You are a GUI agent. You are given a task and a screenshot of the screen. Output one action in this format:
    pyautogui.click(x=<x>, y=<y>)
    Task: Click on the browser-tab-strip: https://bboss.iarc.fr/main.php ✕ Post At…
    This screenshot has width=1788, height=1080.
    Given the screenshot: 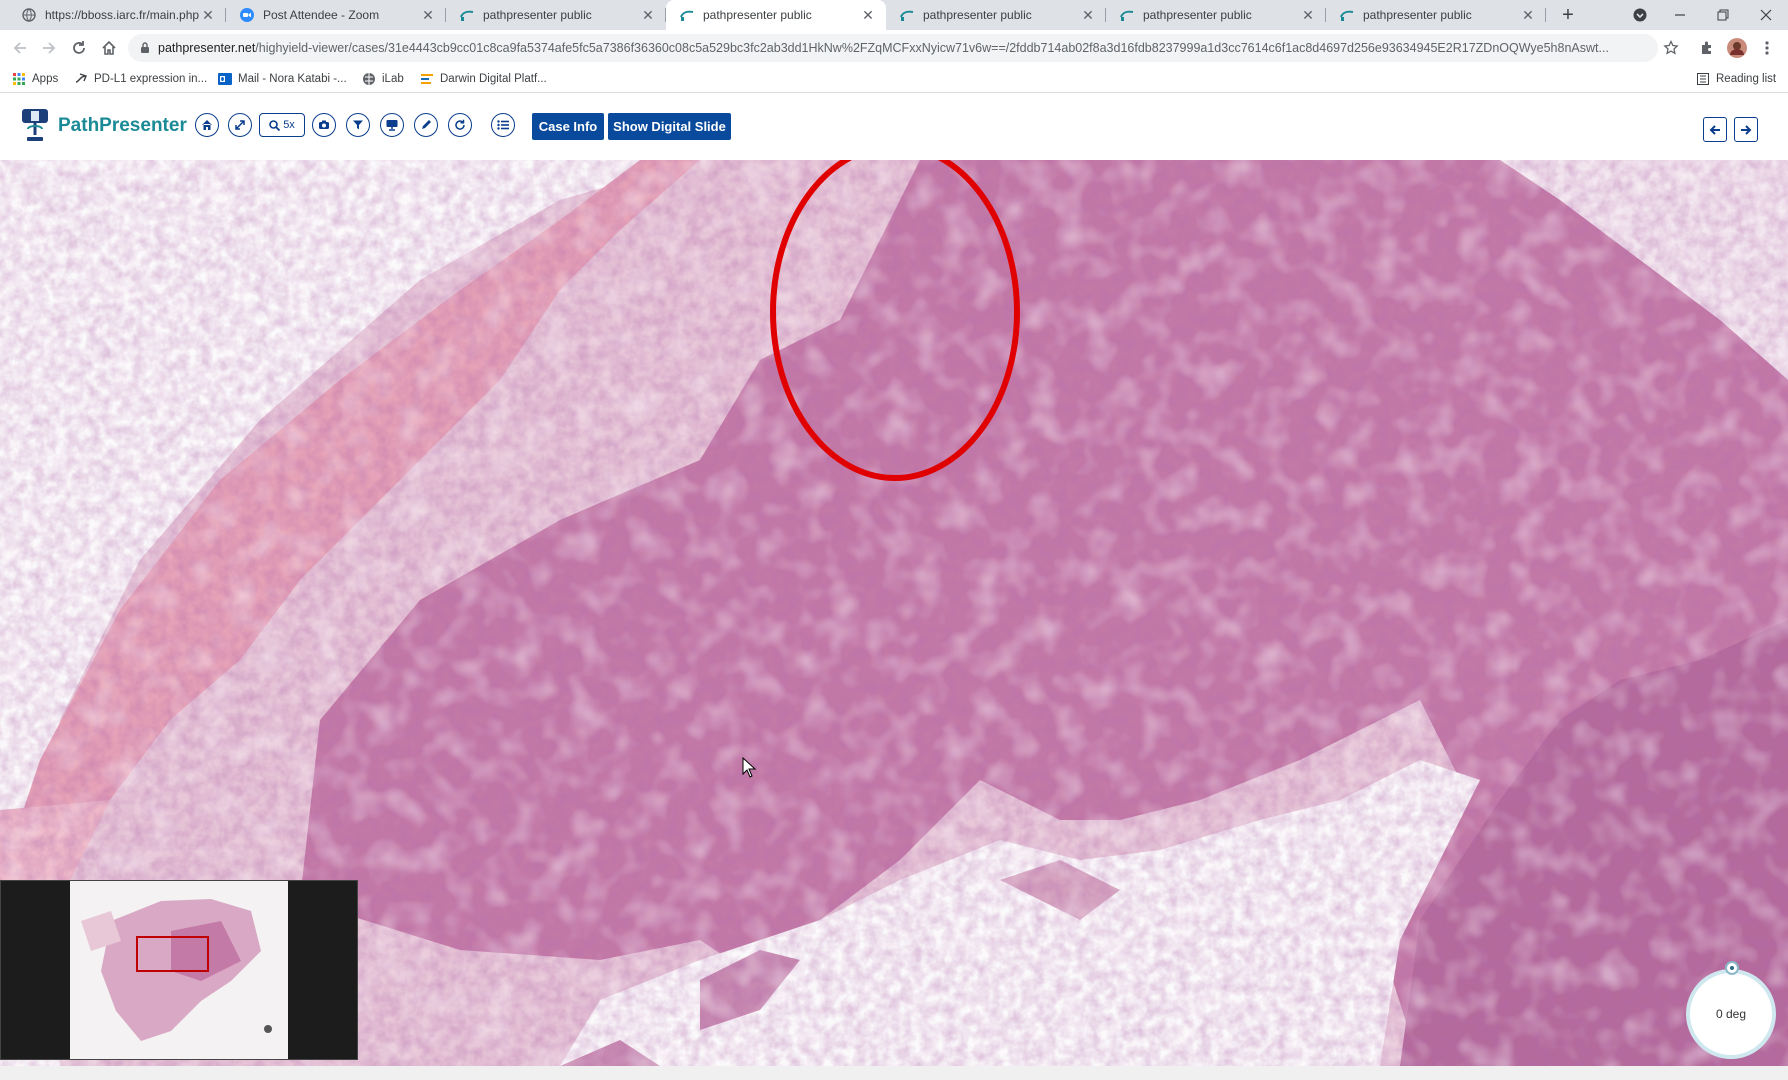 What is the action you would take?
    pyautogui.click(x=894, y=15)
    